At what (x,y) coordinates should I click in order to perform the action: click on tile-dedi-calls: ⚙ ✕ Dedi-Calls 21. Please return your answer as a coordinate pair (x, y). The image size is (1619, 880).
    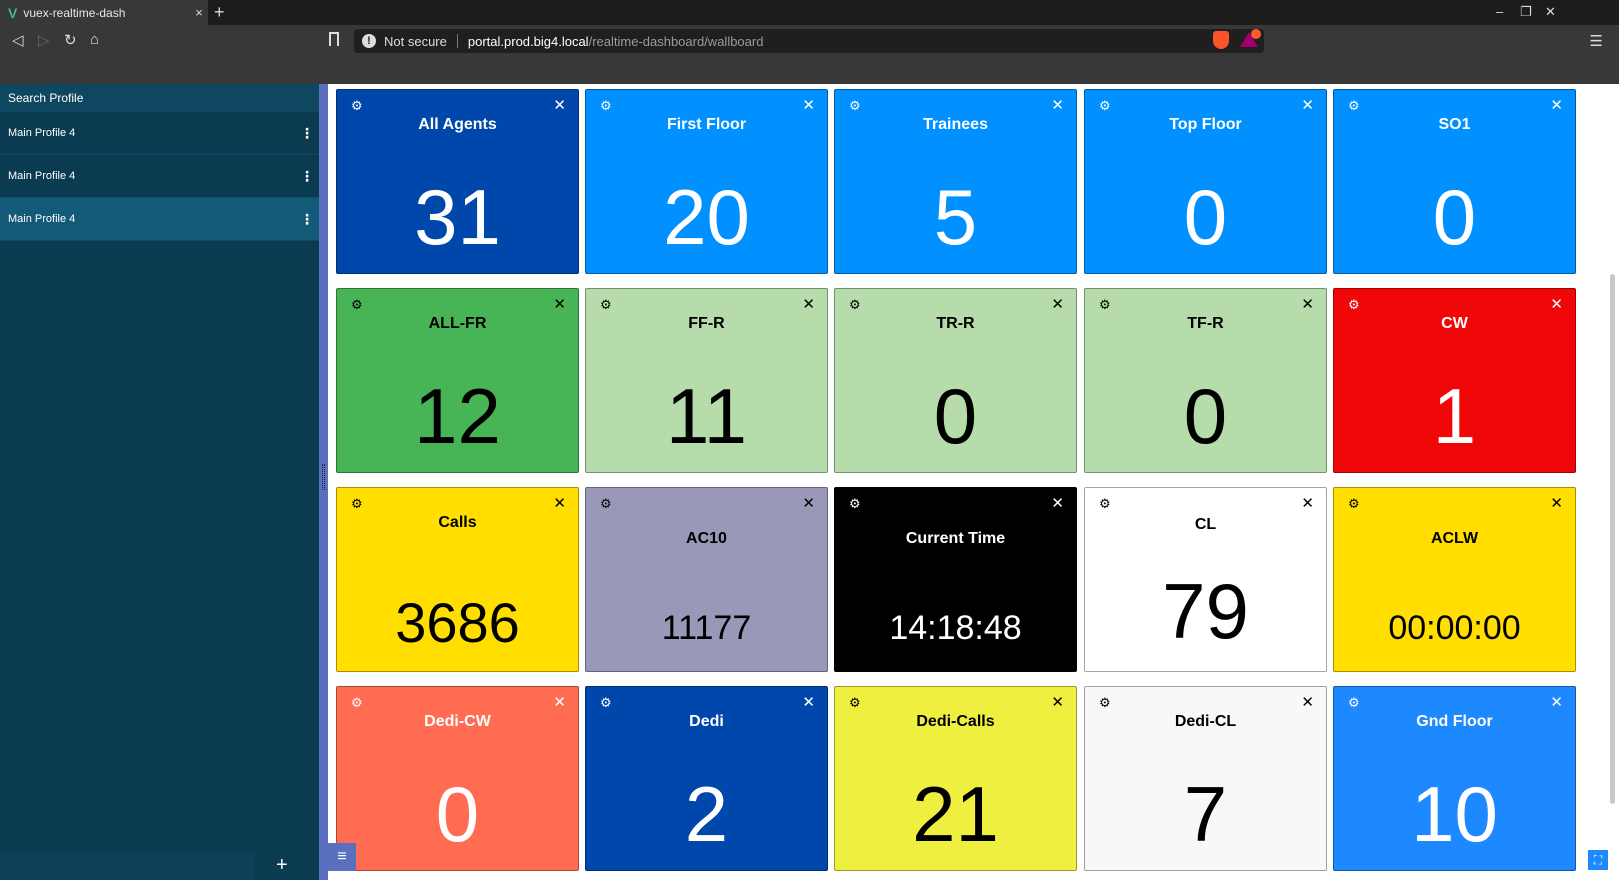
    Looking at the image, I should click on (955, 778).